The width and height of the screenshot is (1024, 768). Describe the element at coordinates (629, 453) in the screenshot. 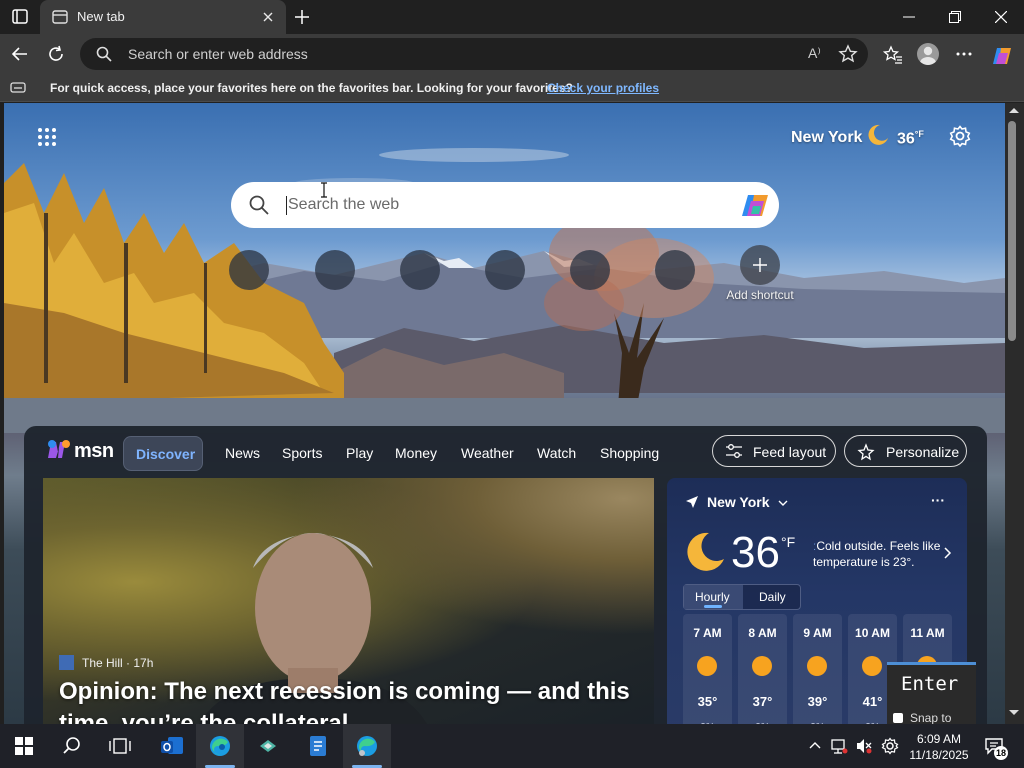

I see `nav-shopping: Shopping` at that location.